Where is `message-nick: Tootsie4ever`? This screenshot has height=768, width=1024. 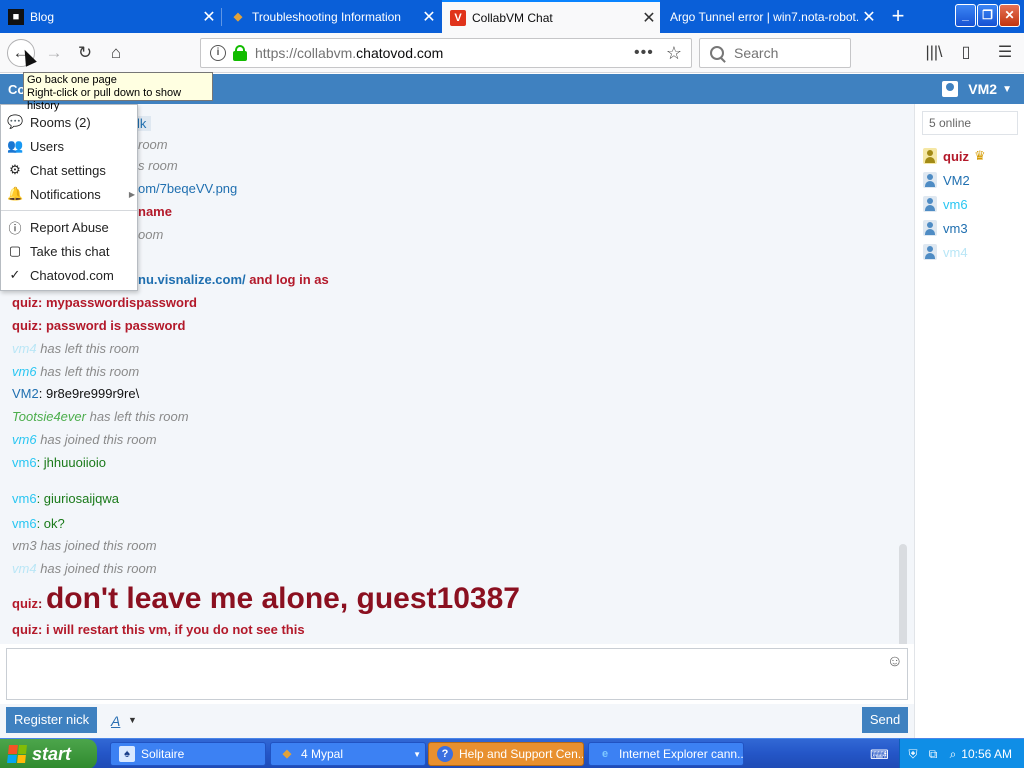
message-nick: Tootsie4ever is located at coordinates (49, 416).